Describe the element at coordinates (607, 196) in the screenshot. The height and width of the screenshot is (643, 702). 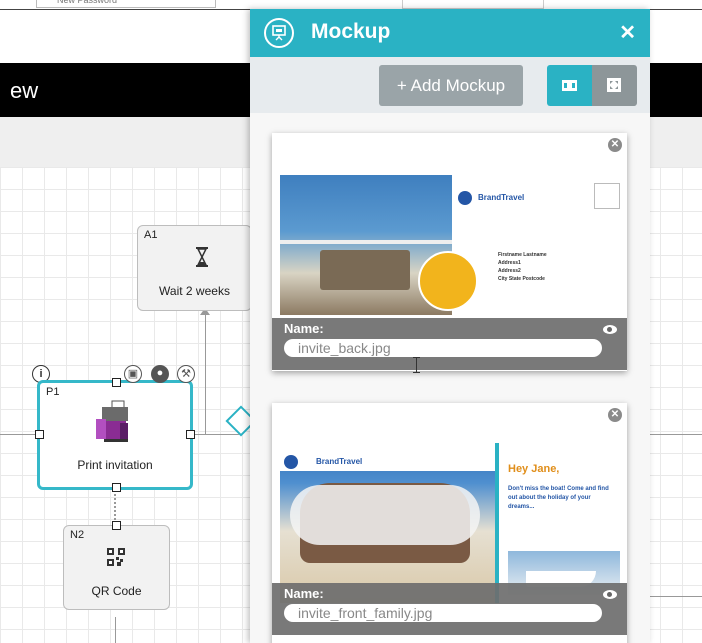
I see `stamp-box` at that location.